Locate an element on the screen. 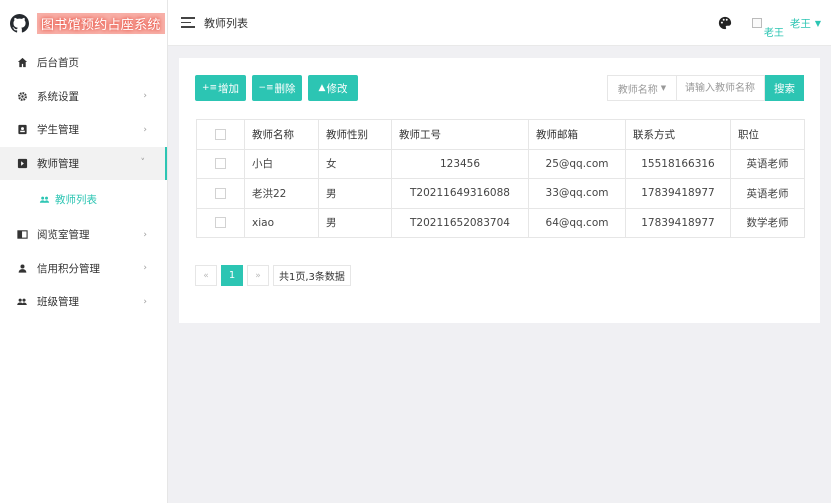 The image size is (831, 503). search-field-select: 教师名称 ▼ is located at coordinates (642, 88).